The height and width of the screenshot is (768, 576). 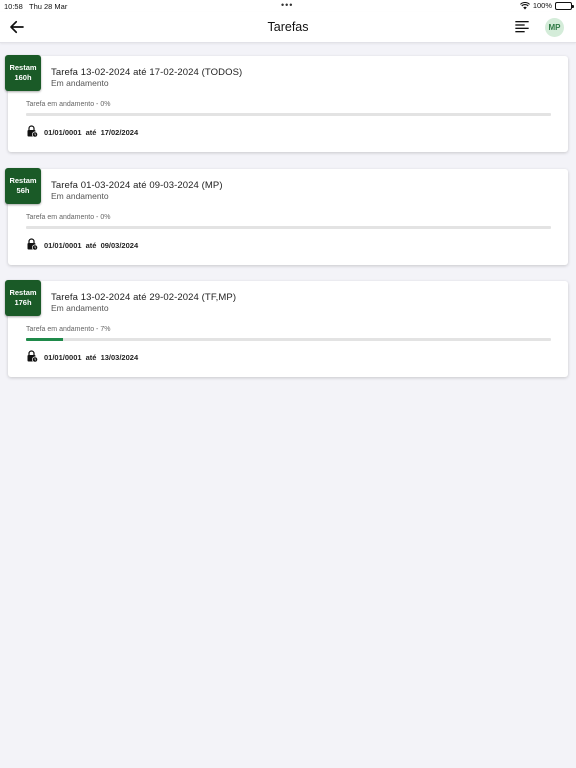 I want to click on status-date: Thu 28 Mar, so click(x=48, y=6).